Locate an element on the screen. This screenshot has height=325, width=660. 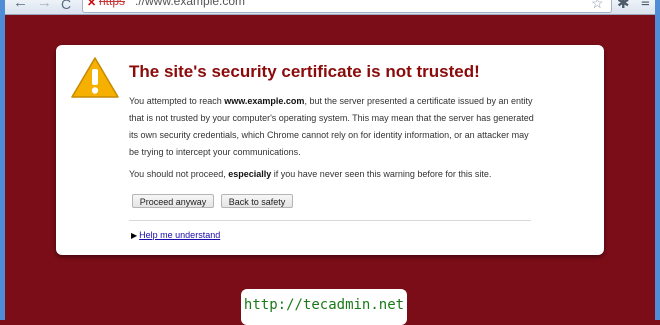
address-bar: ✕ https ://www.example.com is located at coordinates (347, 6).